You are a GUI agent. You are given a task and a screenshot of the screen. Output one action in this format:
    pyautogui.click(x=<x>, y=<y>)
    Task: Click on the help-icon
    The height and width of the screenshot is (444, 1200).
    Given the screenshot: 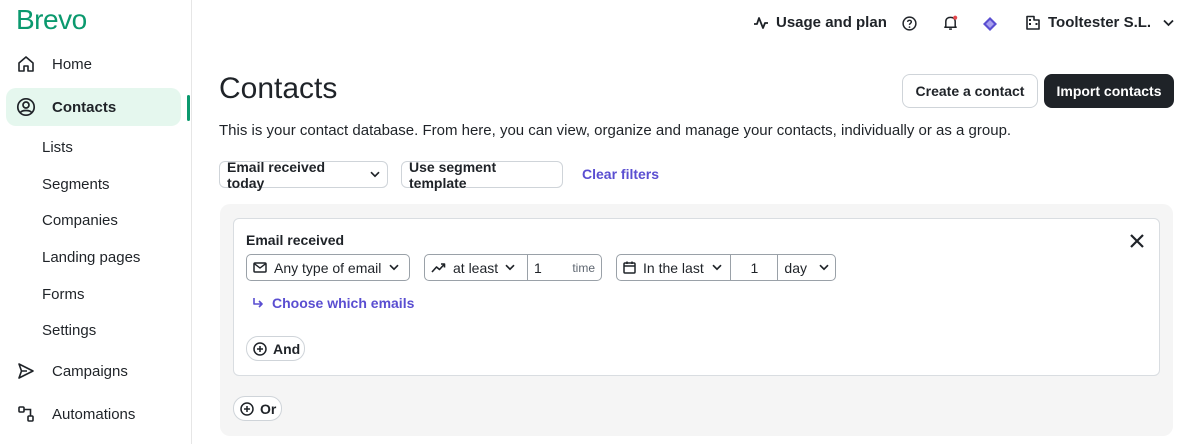 What is the action you would take?
    pyautogui.click(x=909, y=23)
    